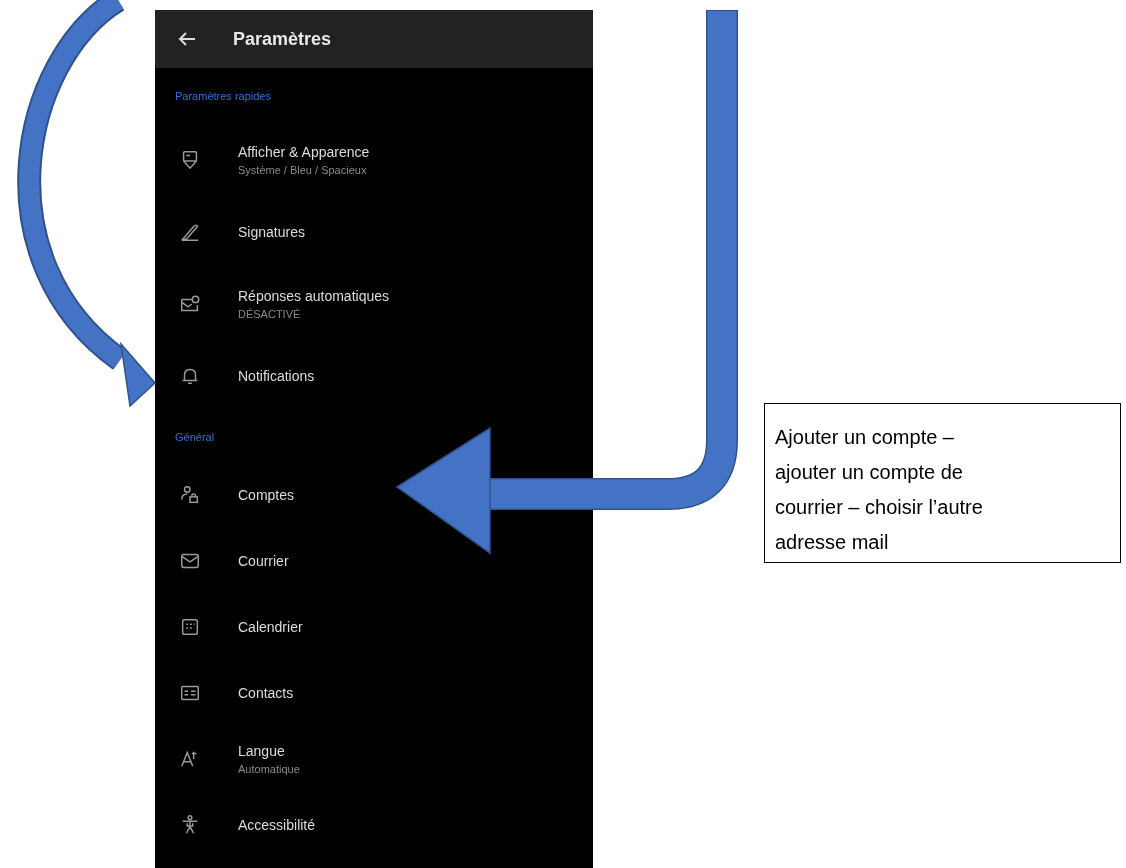 The image size is (1126, 868). Describe the element at coordinates (266, 495) in the screenshot. I see `item-label: Comptes` at that location.